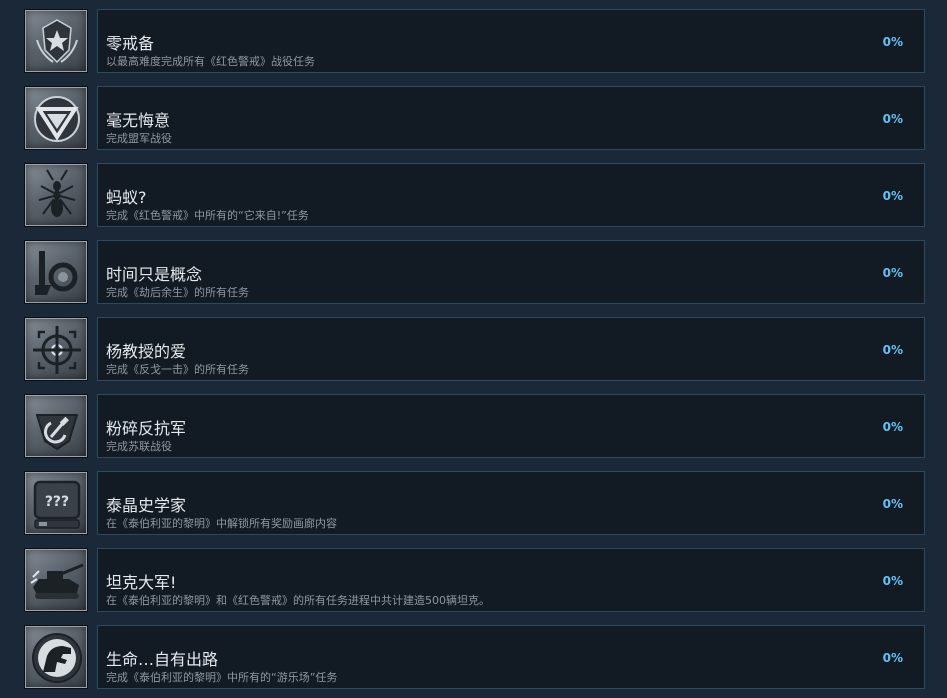 The width and height of the screenshot is (947, 698). I want to click on achievement-description: 完成盟军战役, so click(139, 138).